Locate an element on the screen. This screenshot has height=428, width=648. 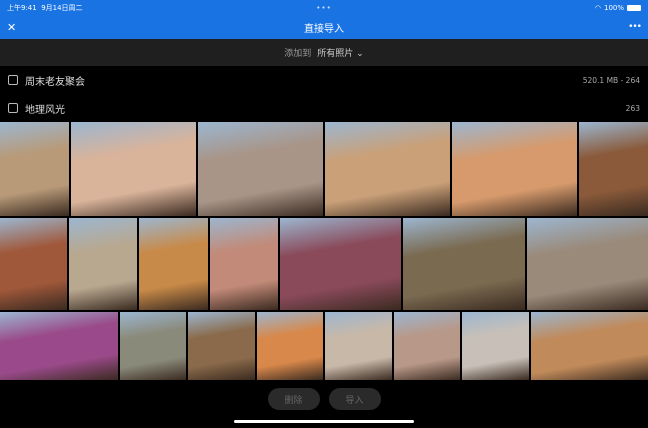
page-title: 直接导入 is located at coordinates (324, 29).